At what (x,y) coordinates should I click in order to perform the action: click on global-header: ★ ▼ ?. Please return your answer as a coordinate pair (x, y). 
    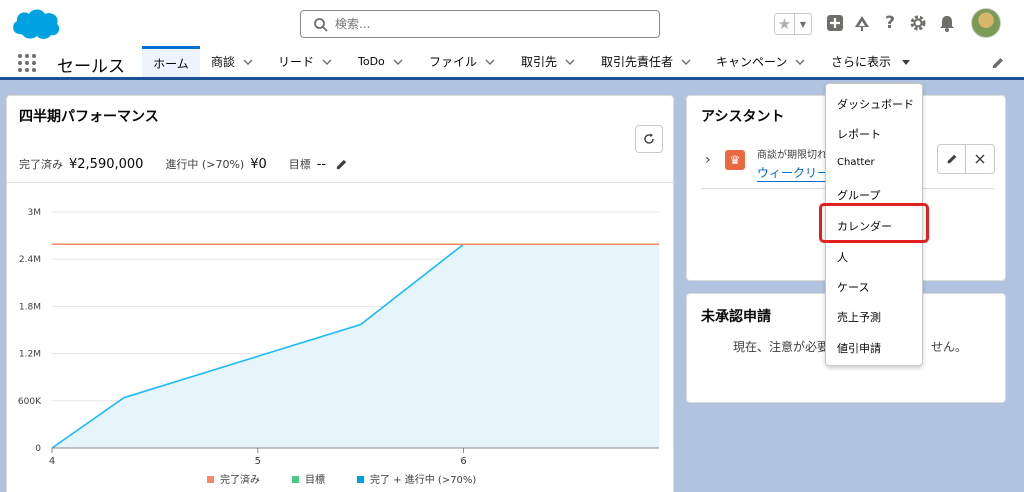
    Looking at the image, I should click on (512, 23).